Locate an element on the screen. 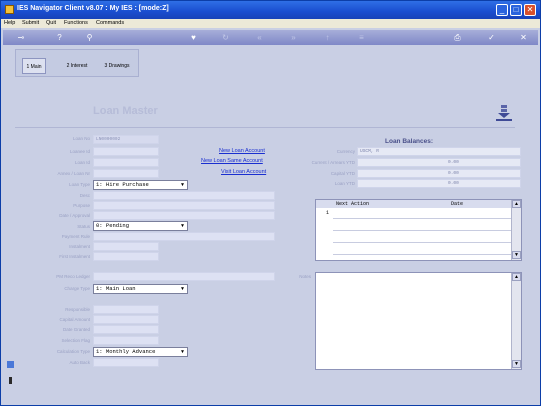 The image size is (541, 406). check-icon: ✓ is located at coordinates (491, 37).